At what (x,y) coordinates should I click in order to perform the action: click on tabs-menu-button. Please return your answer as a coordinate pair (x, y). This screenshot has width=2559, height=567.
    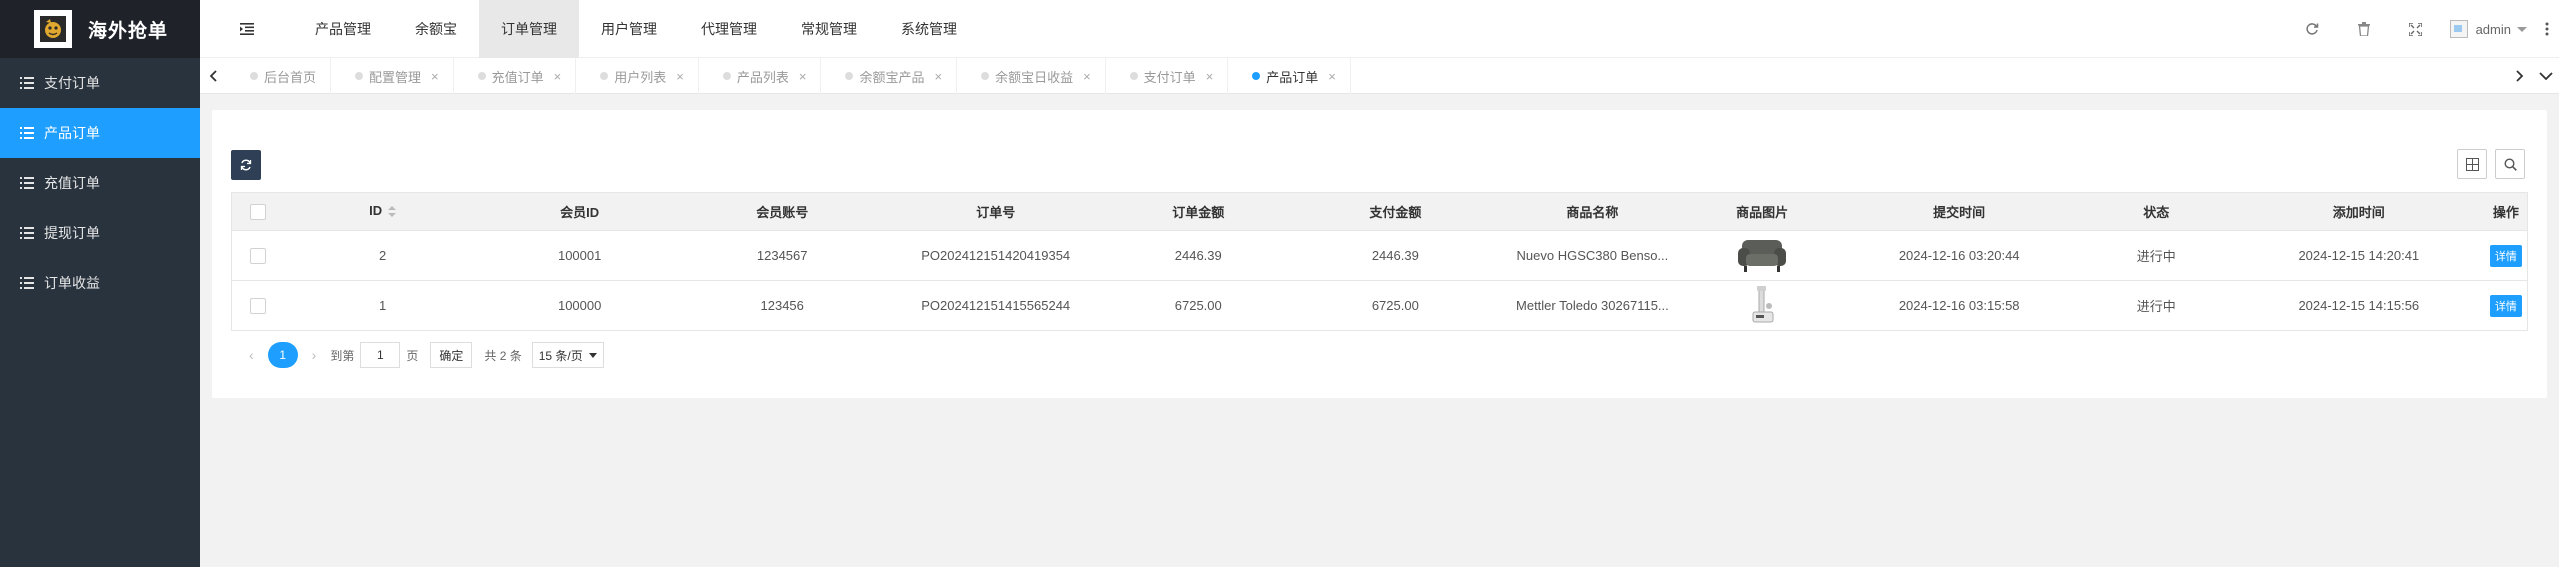
    Looking at the image, I should click on (2546, 76).